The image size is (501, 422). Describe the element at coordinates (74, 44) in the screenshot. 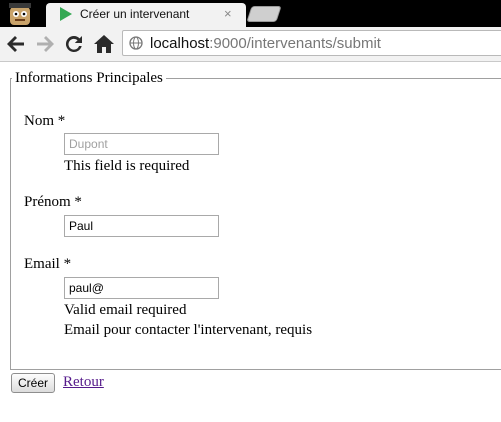

I see `reload-icon` at that location.